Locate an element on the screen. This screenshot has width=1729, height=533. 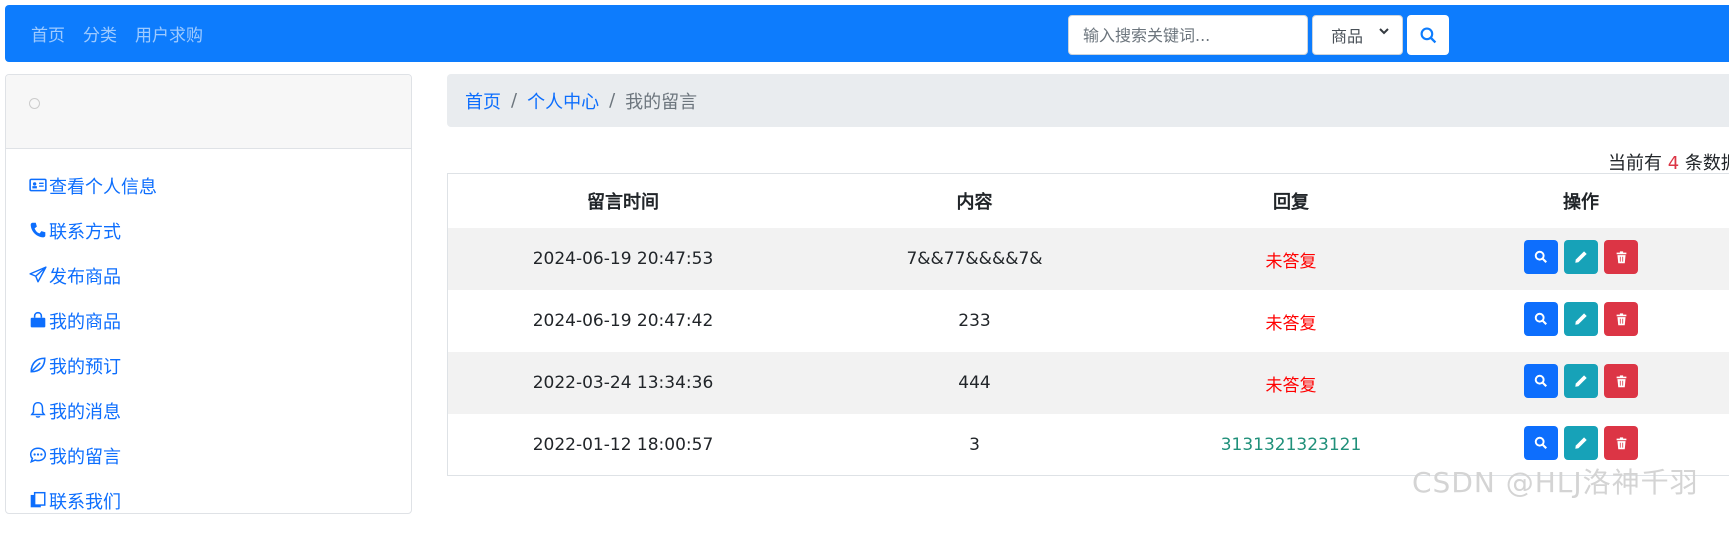
search-input is located at coordinates (1188, 35).